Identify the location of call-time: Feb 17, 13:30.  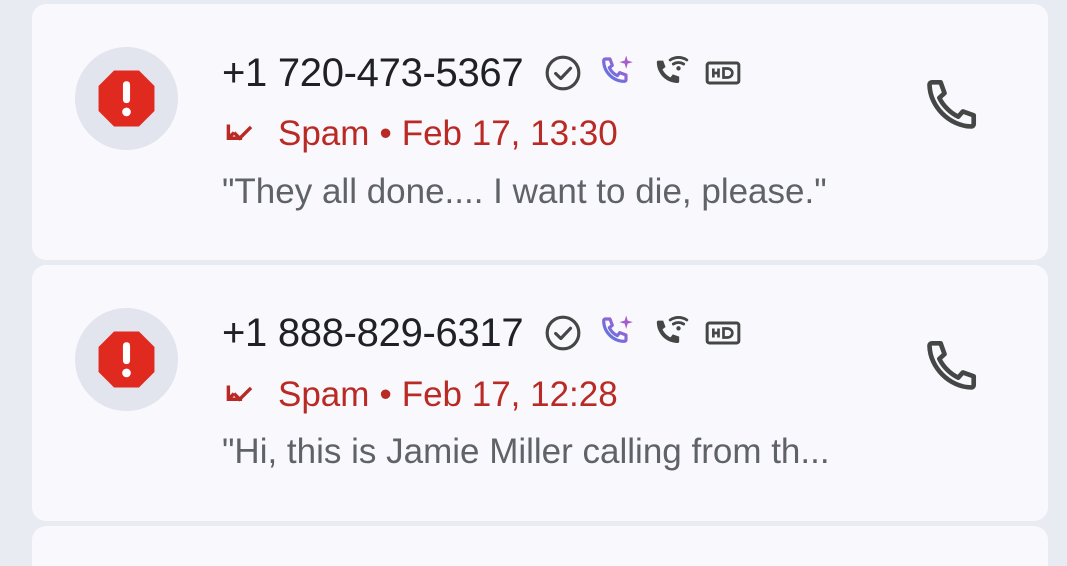
(509, 133).